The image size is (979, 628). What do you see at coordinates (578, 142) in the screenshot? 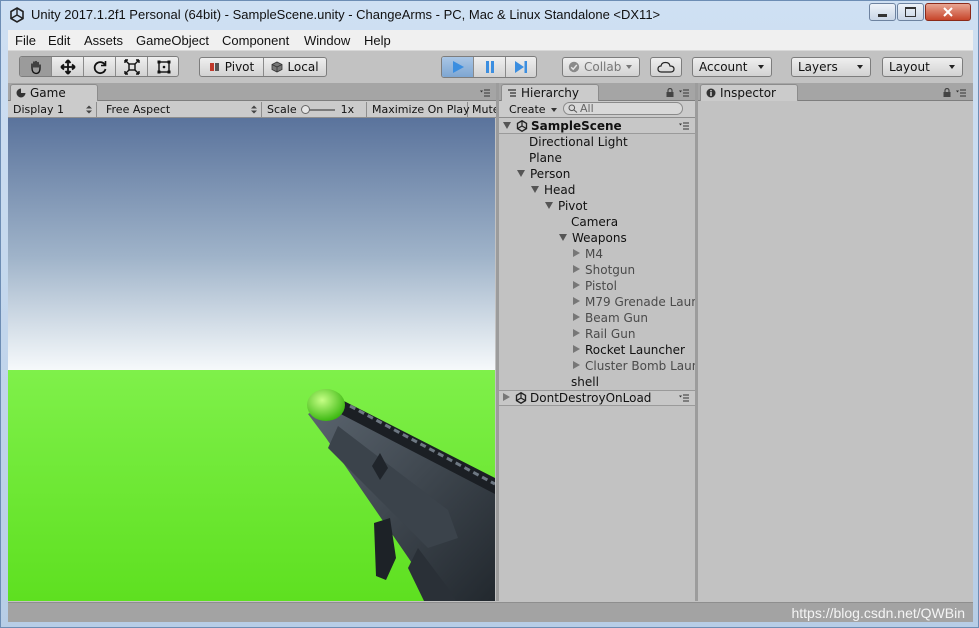
I see `tree-item-directional-light: Directional Light` at bounding box center [578, 142].